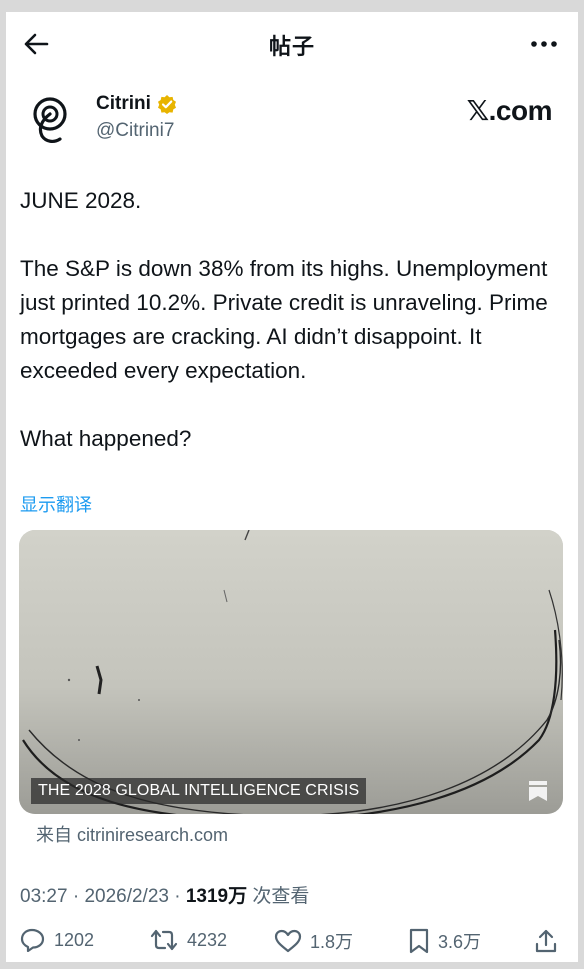 This screenshot has height=969, width=584. What do you see at coordinates (207, 939) in the screenshot?
I see `repost-count: 4232` at bounding box center [207, 939].